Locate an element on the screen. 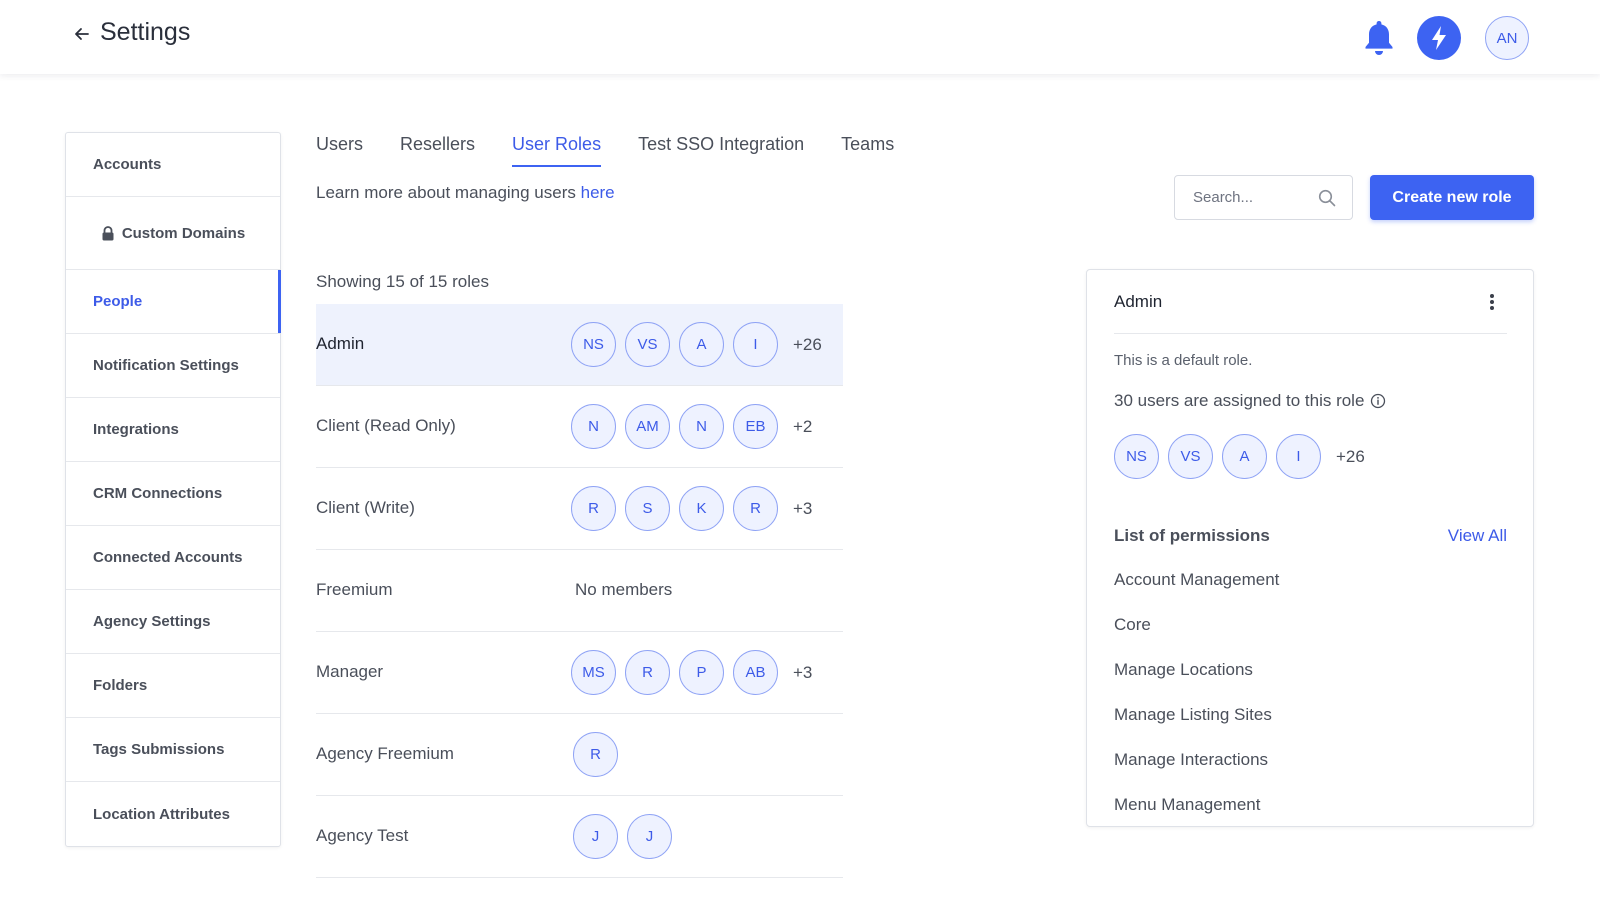 Image resolution: width=1600 pixels, height=898 pixels. sidebar-item-label: Location Attributes is located at coordinates (161, 814).